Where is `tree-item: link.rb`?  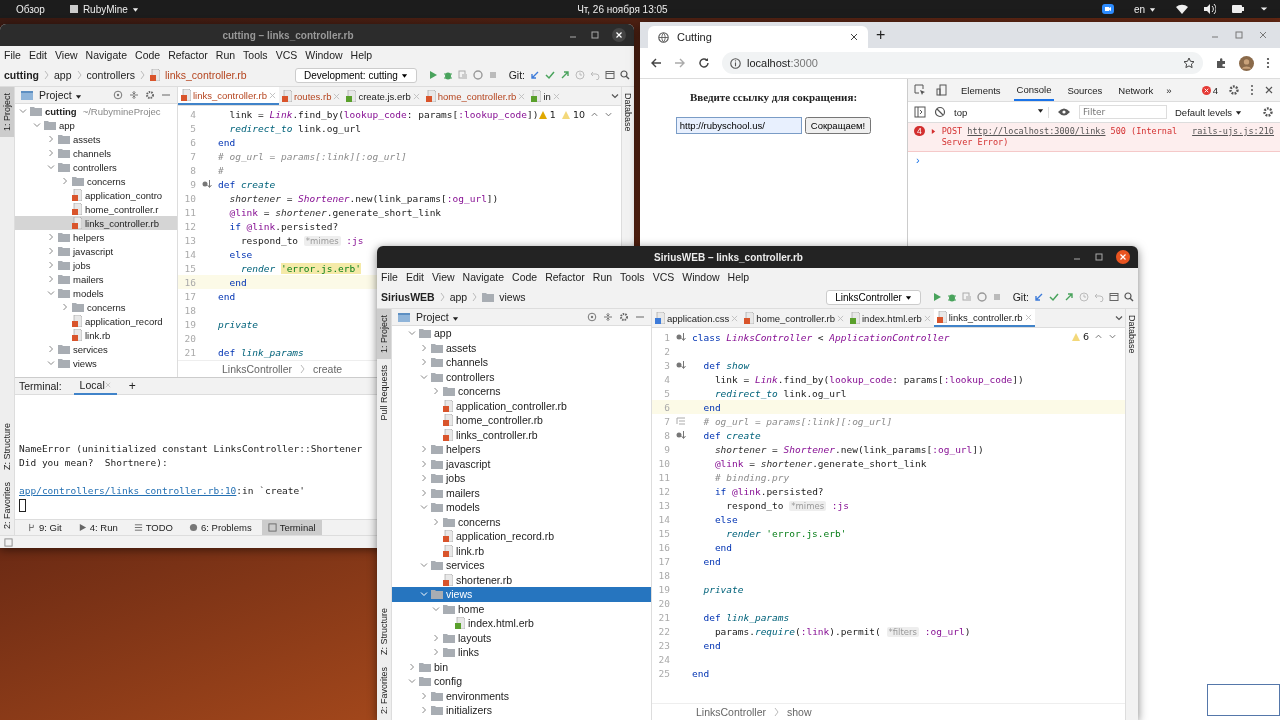 tree-item: link.rb is located at coordinates (521, 550).